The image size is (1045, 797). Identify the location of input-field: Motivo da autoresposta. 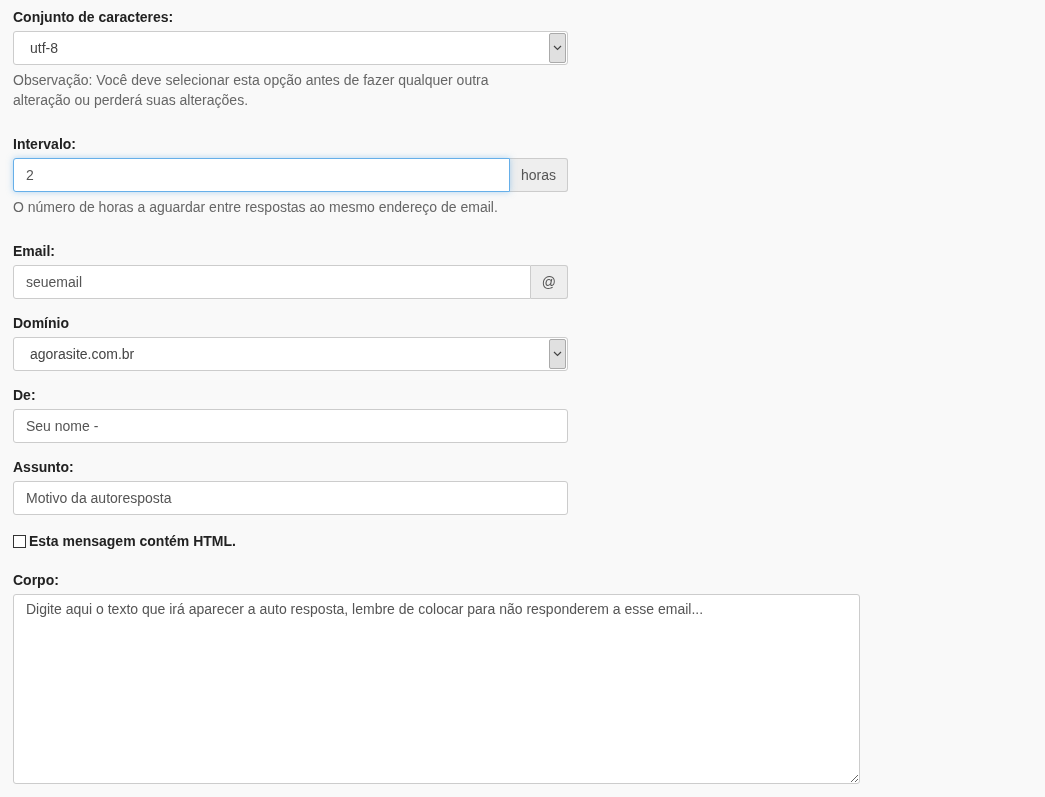
(290, 498).